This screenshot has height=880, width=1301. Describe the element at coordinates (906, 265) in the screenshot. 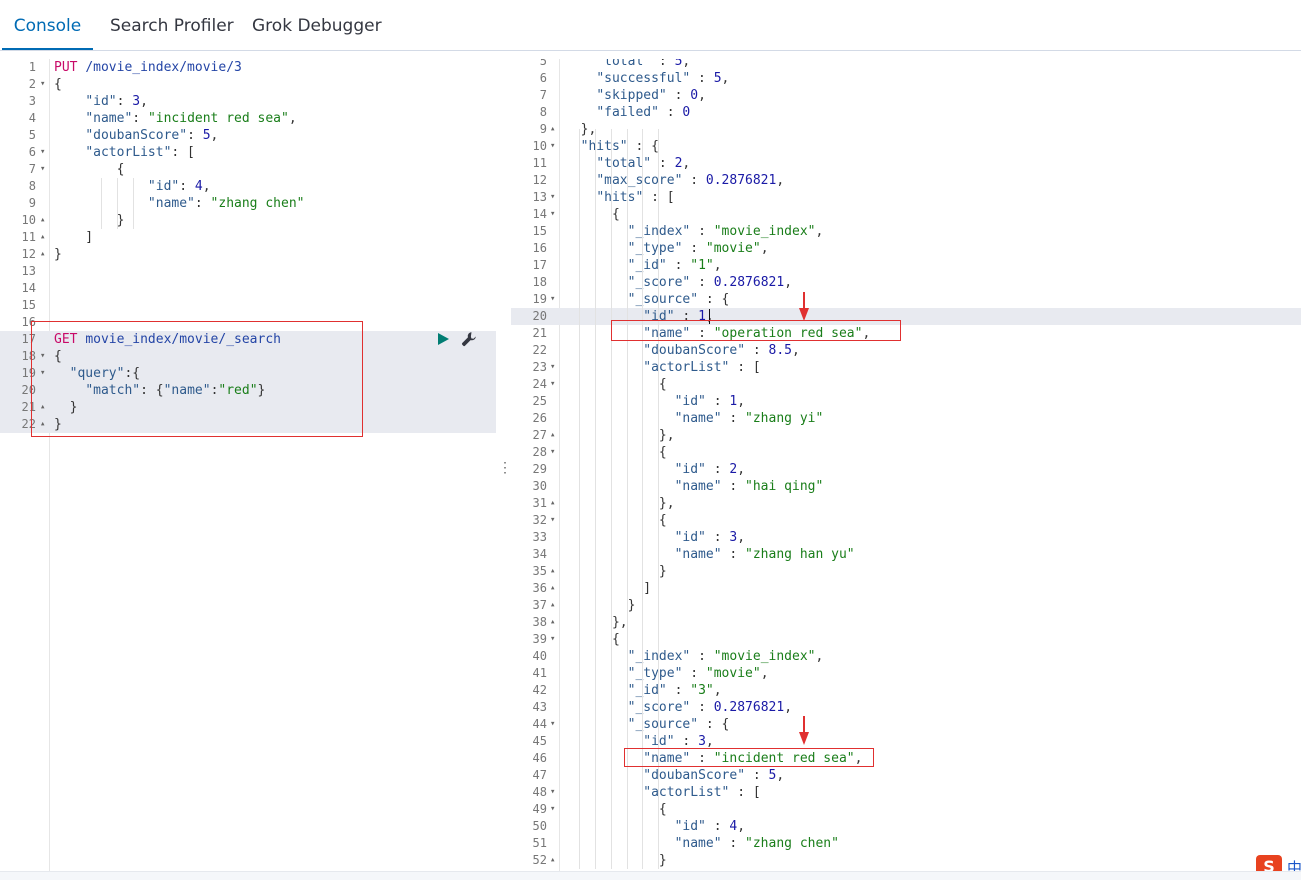

I see `code-line: 17 "_id" : "1",` at that location.